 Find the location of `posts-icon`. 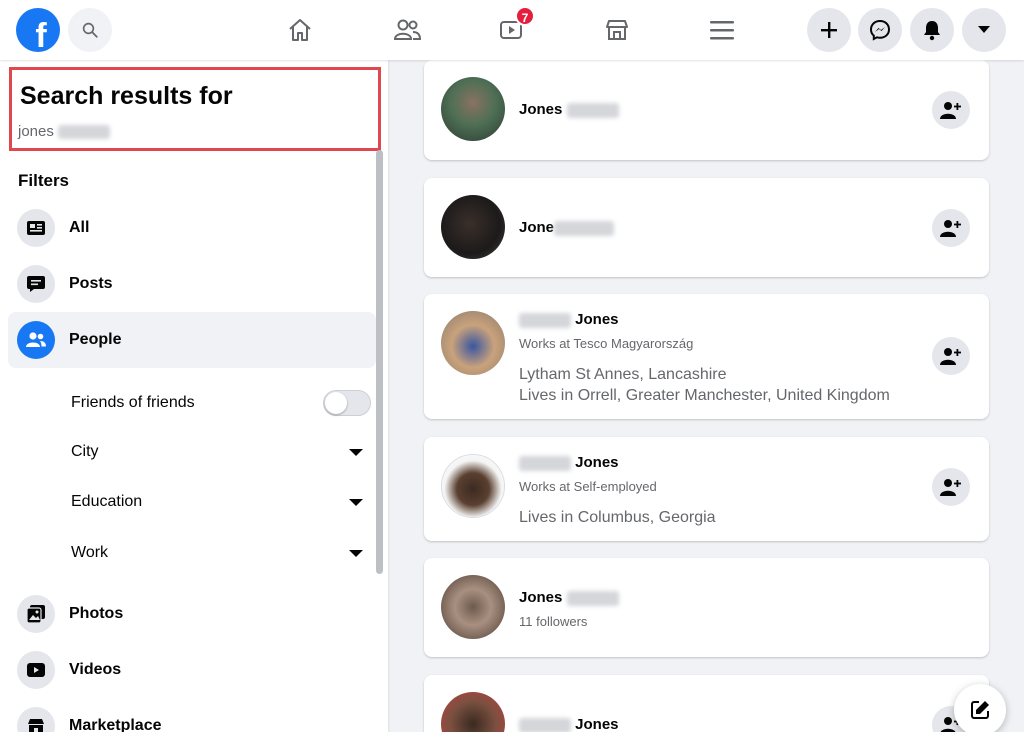

posts-icon is located at coordinates (36, 284).